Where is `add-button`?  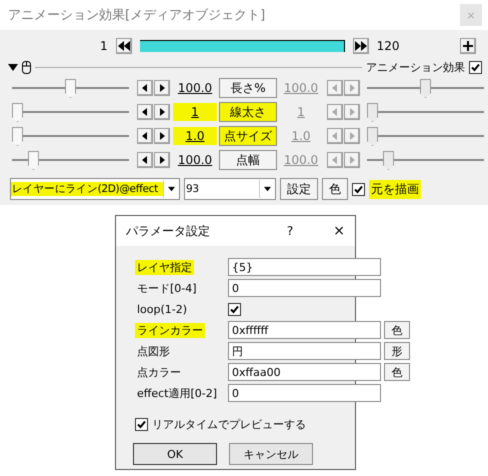 add-button is located at coordinates (468, 46).